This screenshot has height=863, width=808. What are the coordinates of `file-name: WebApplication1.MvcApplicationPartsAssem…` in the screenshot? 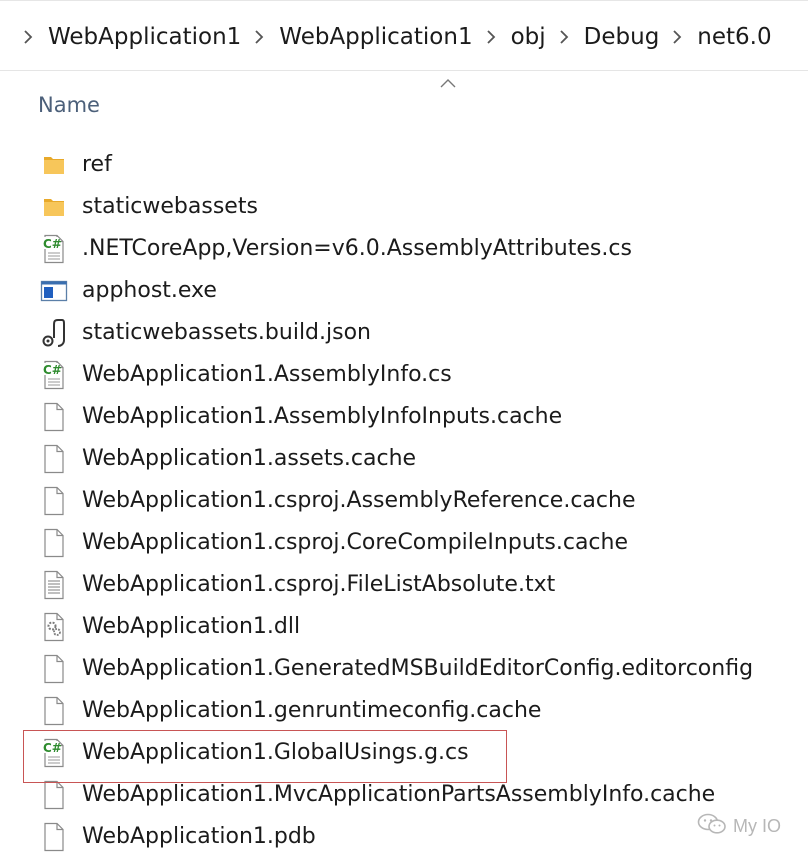 It's located at (399, 794).